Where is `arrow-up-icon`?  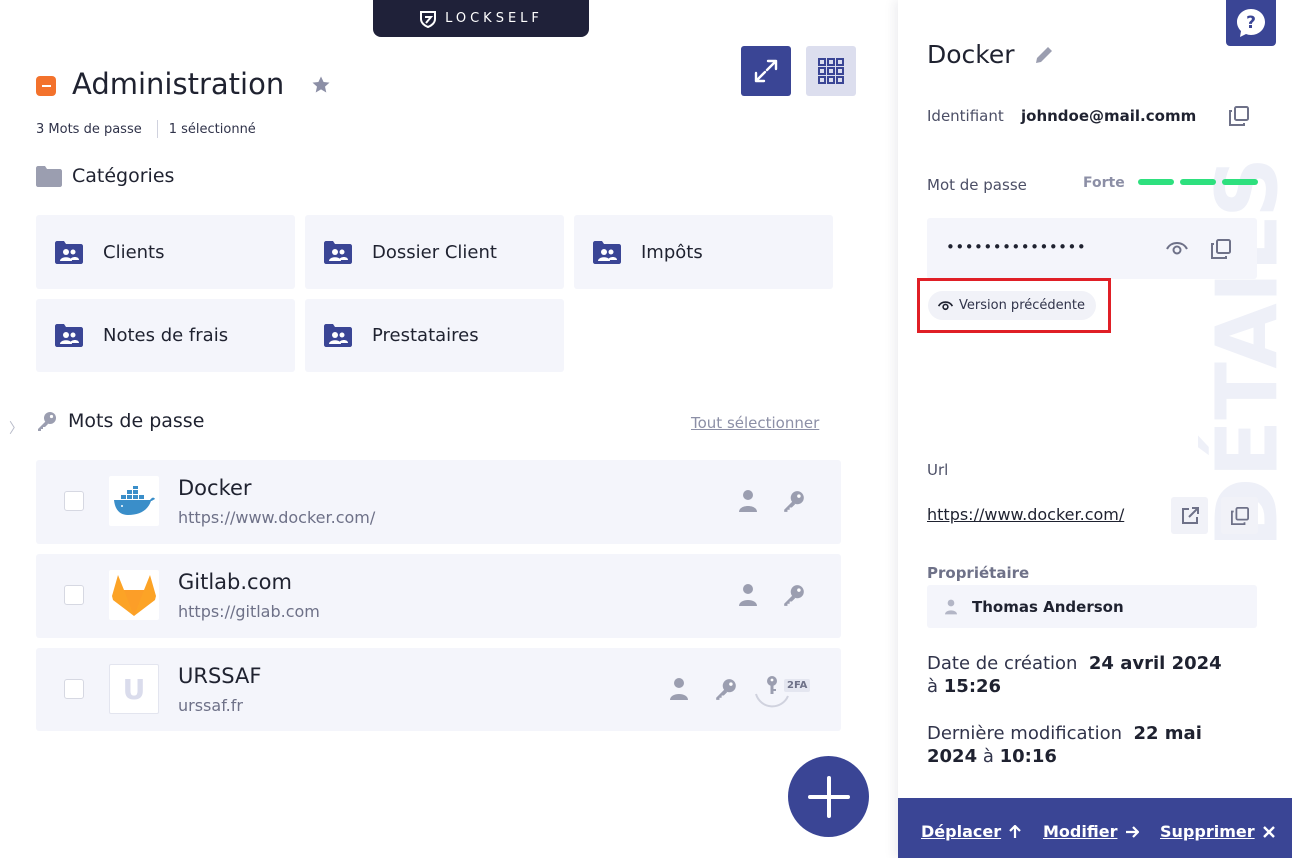 arrow-up-icon is located at coordinates (1015, 831).